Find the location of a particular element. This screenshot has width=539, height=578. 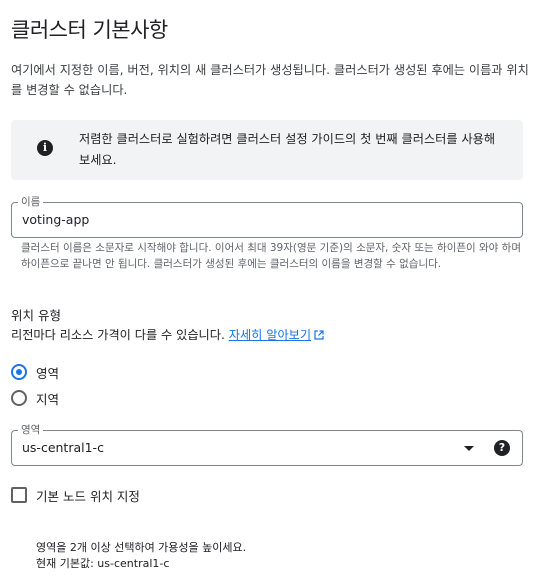

zone-select: 영역 us-central1-c ? is located at coordinates (267, 444).